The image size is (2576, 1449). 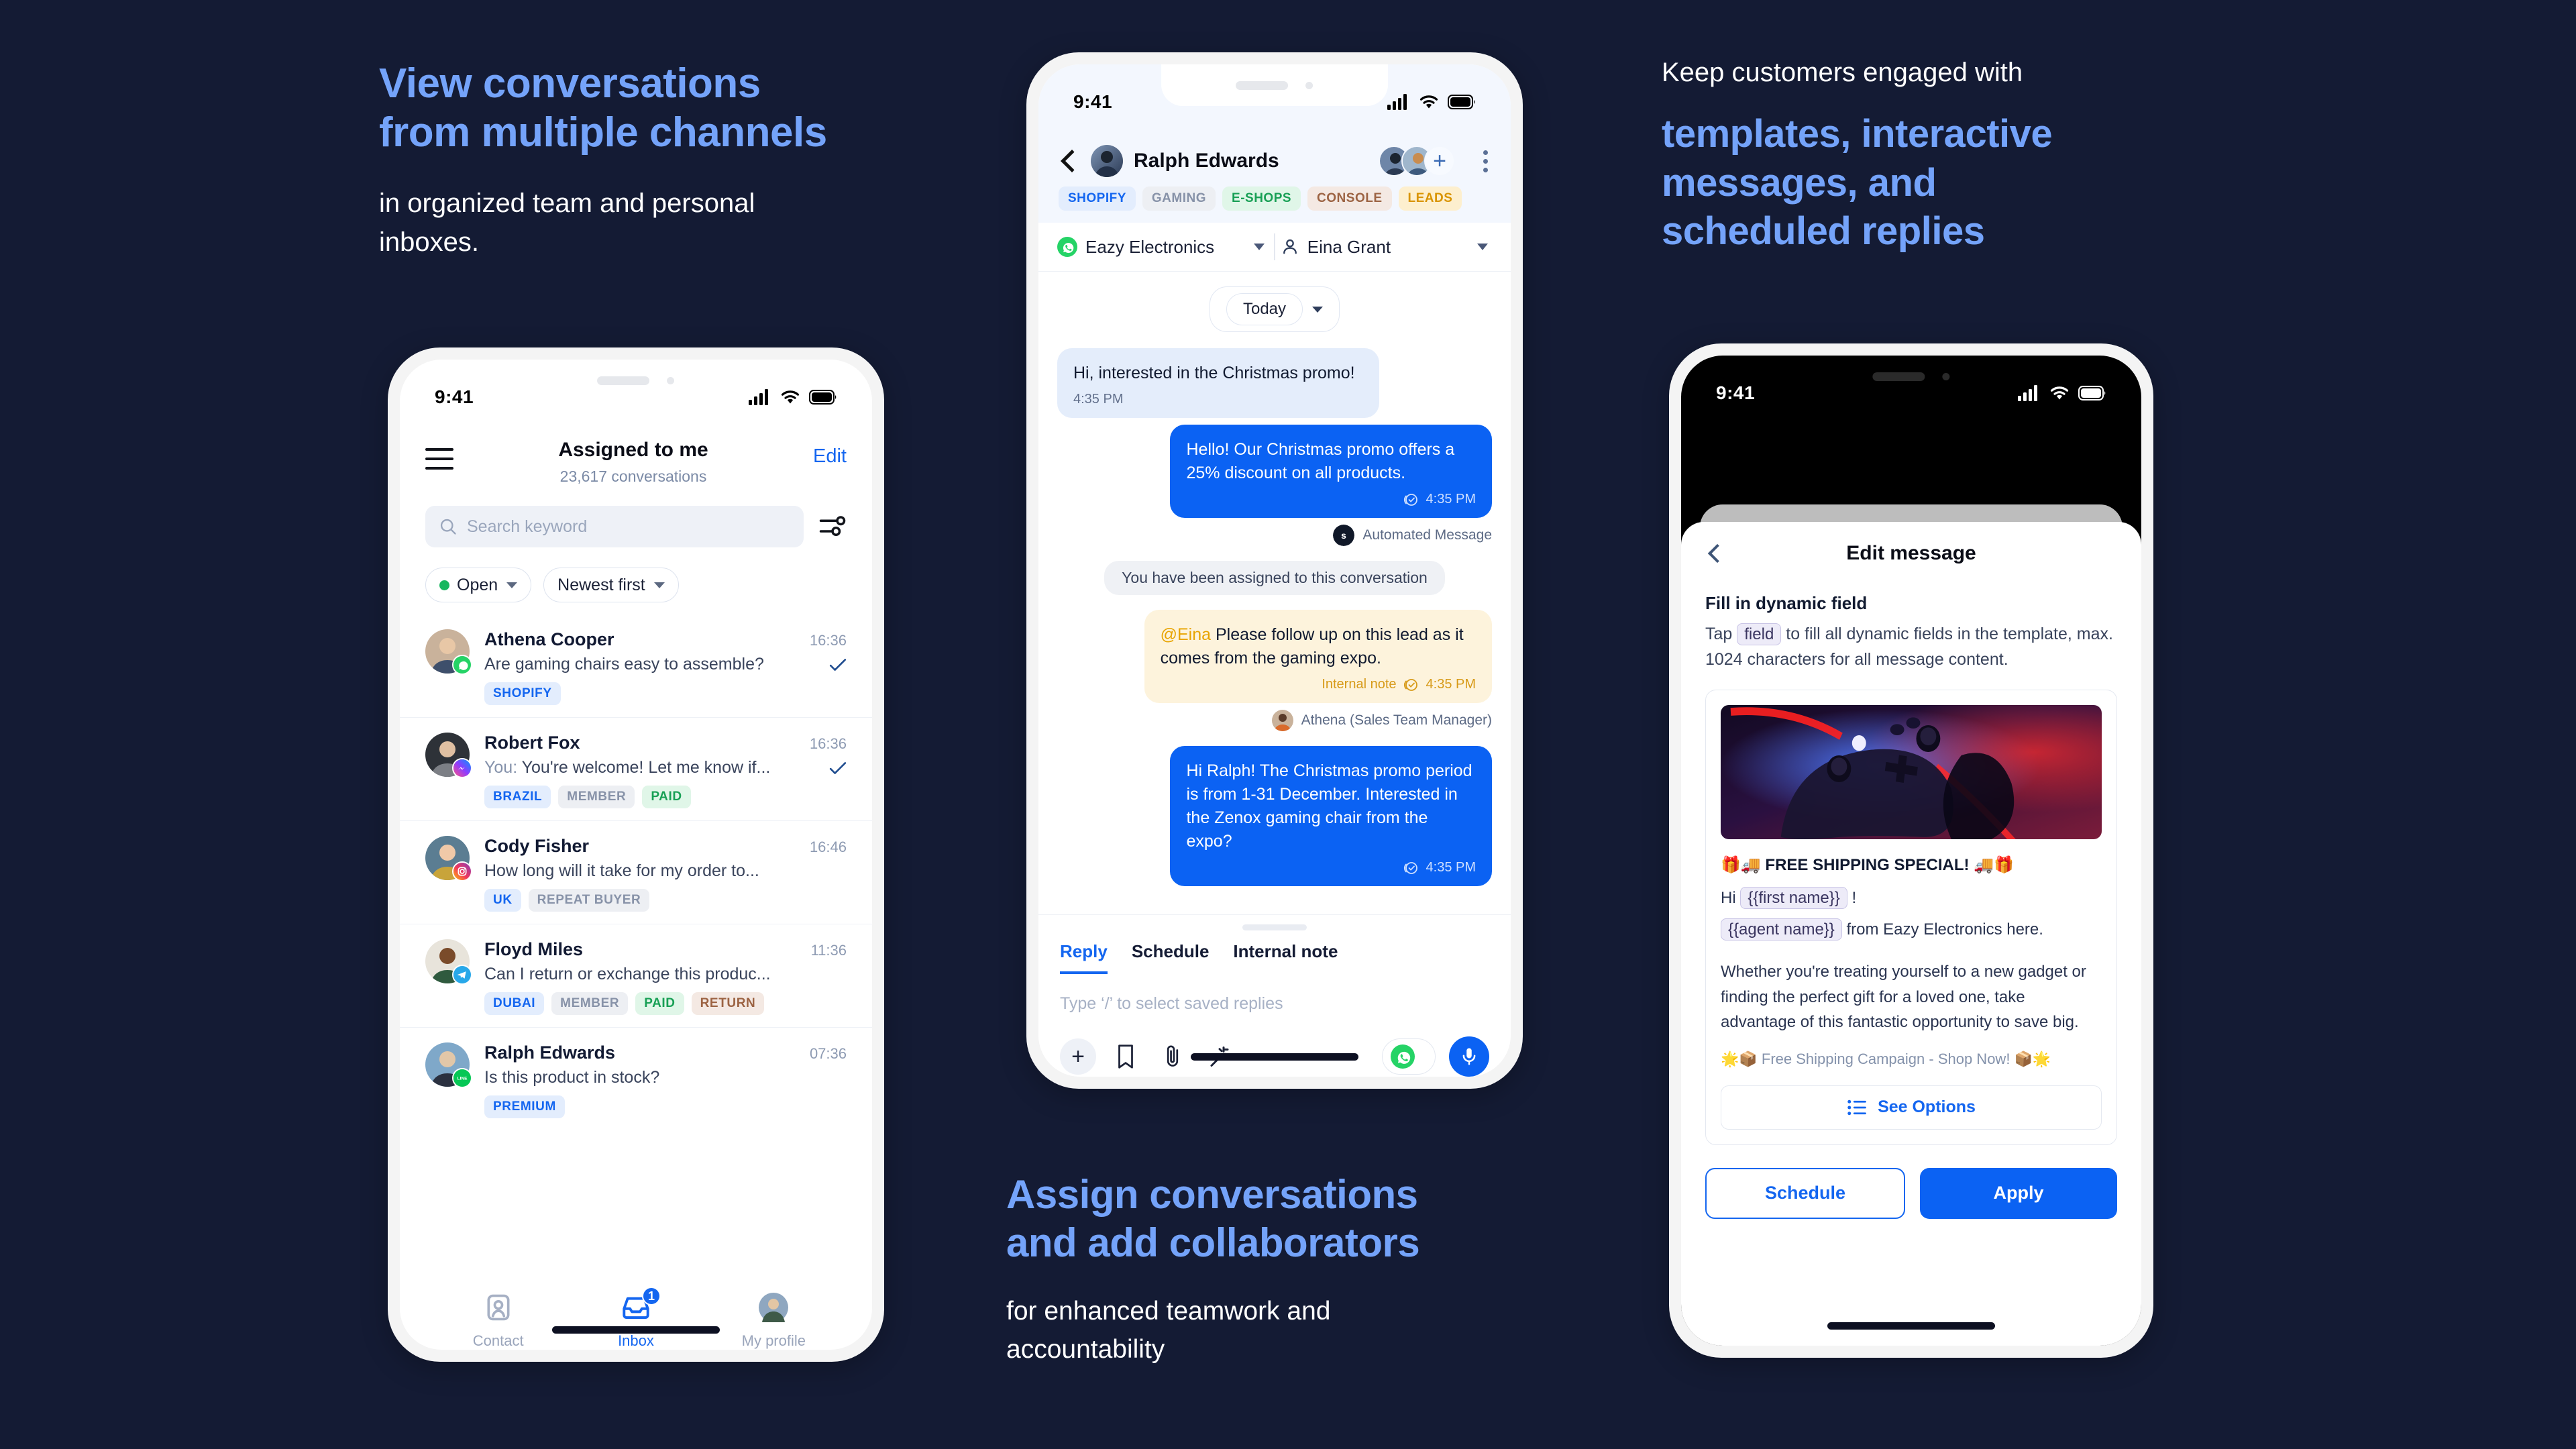 I want to click on conversation-name: Cody Fisher, so click(x=537, y=846).